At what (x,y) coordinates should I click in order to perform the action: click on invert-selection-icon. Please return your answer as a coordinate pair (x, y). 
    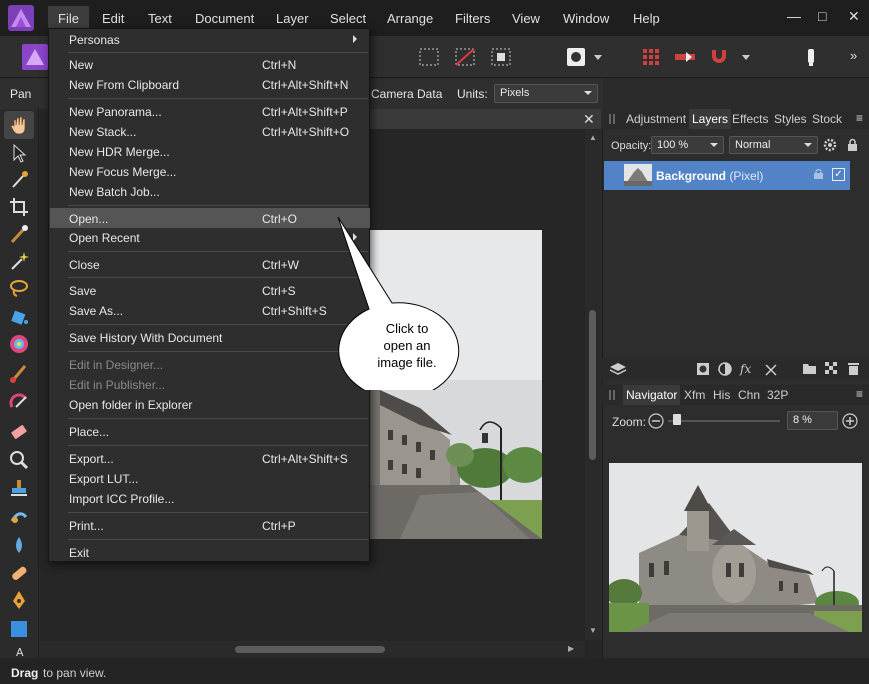
    Looking at the image, I should click on (501, 57).